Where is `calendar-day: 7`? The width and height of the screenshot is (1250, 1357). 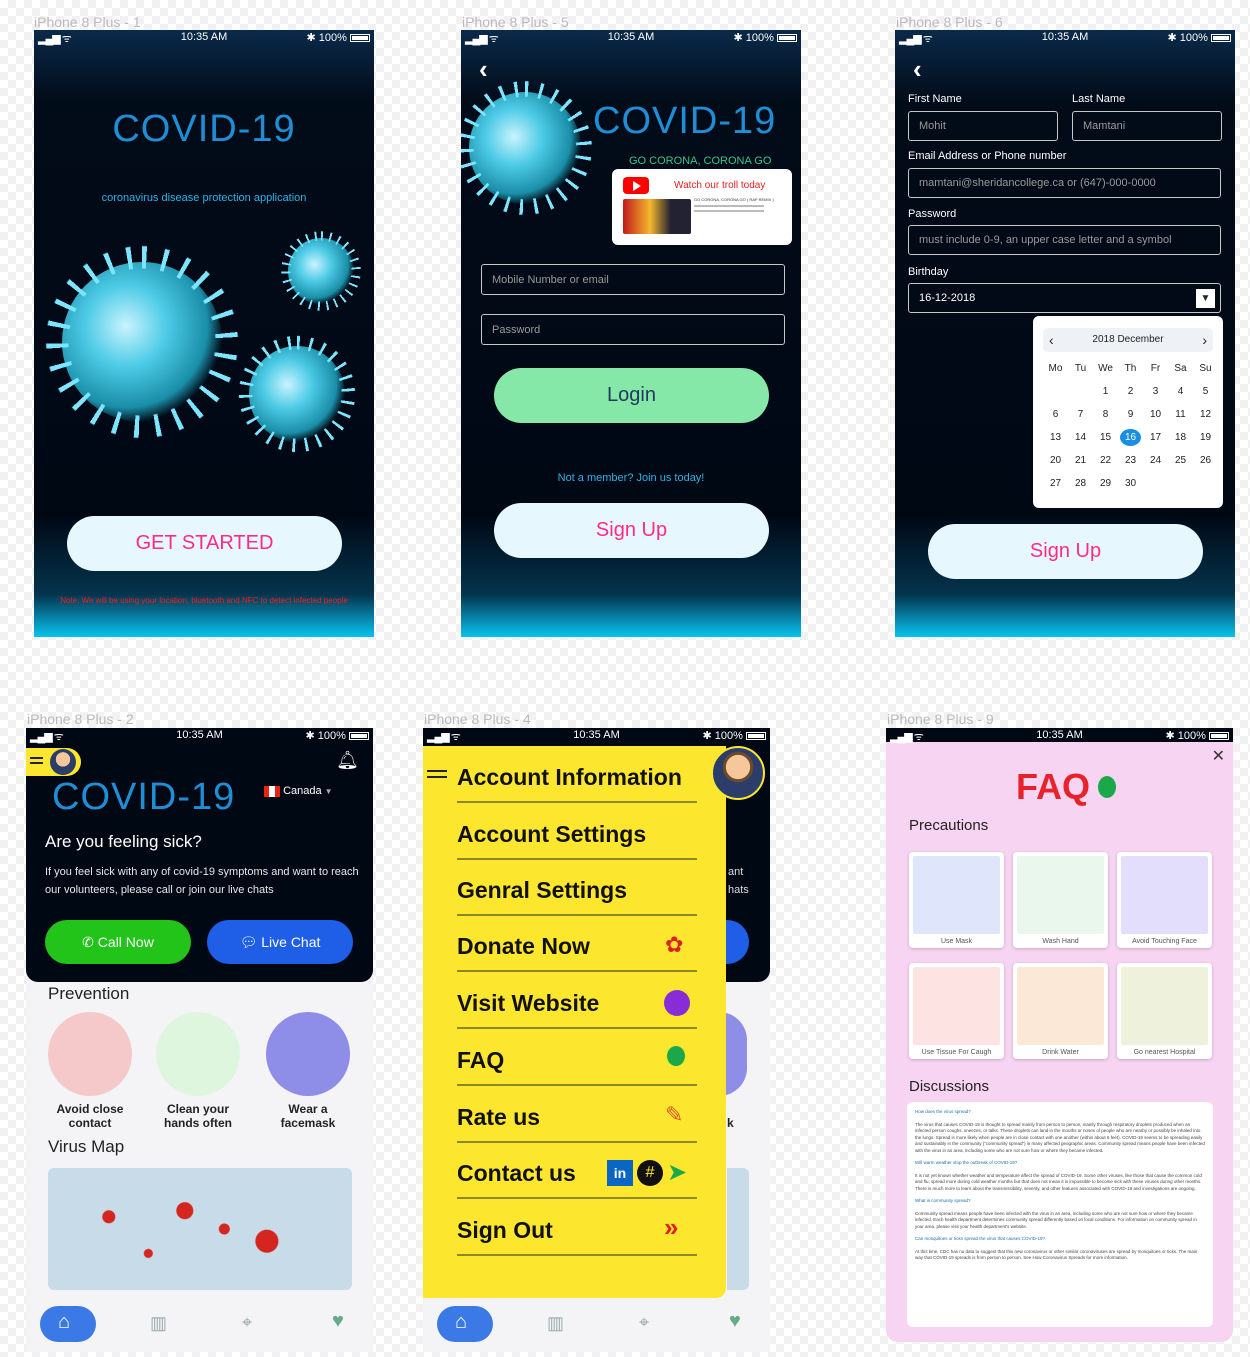 calendar-day: 7 is located at coordinates (1080, 414).